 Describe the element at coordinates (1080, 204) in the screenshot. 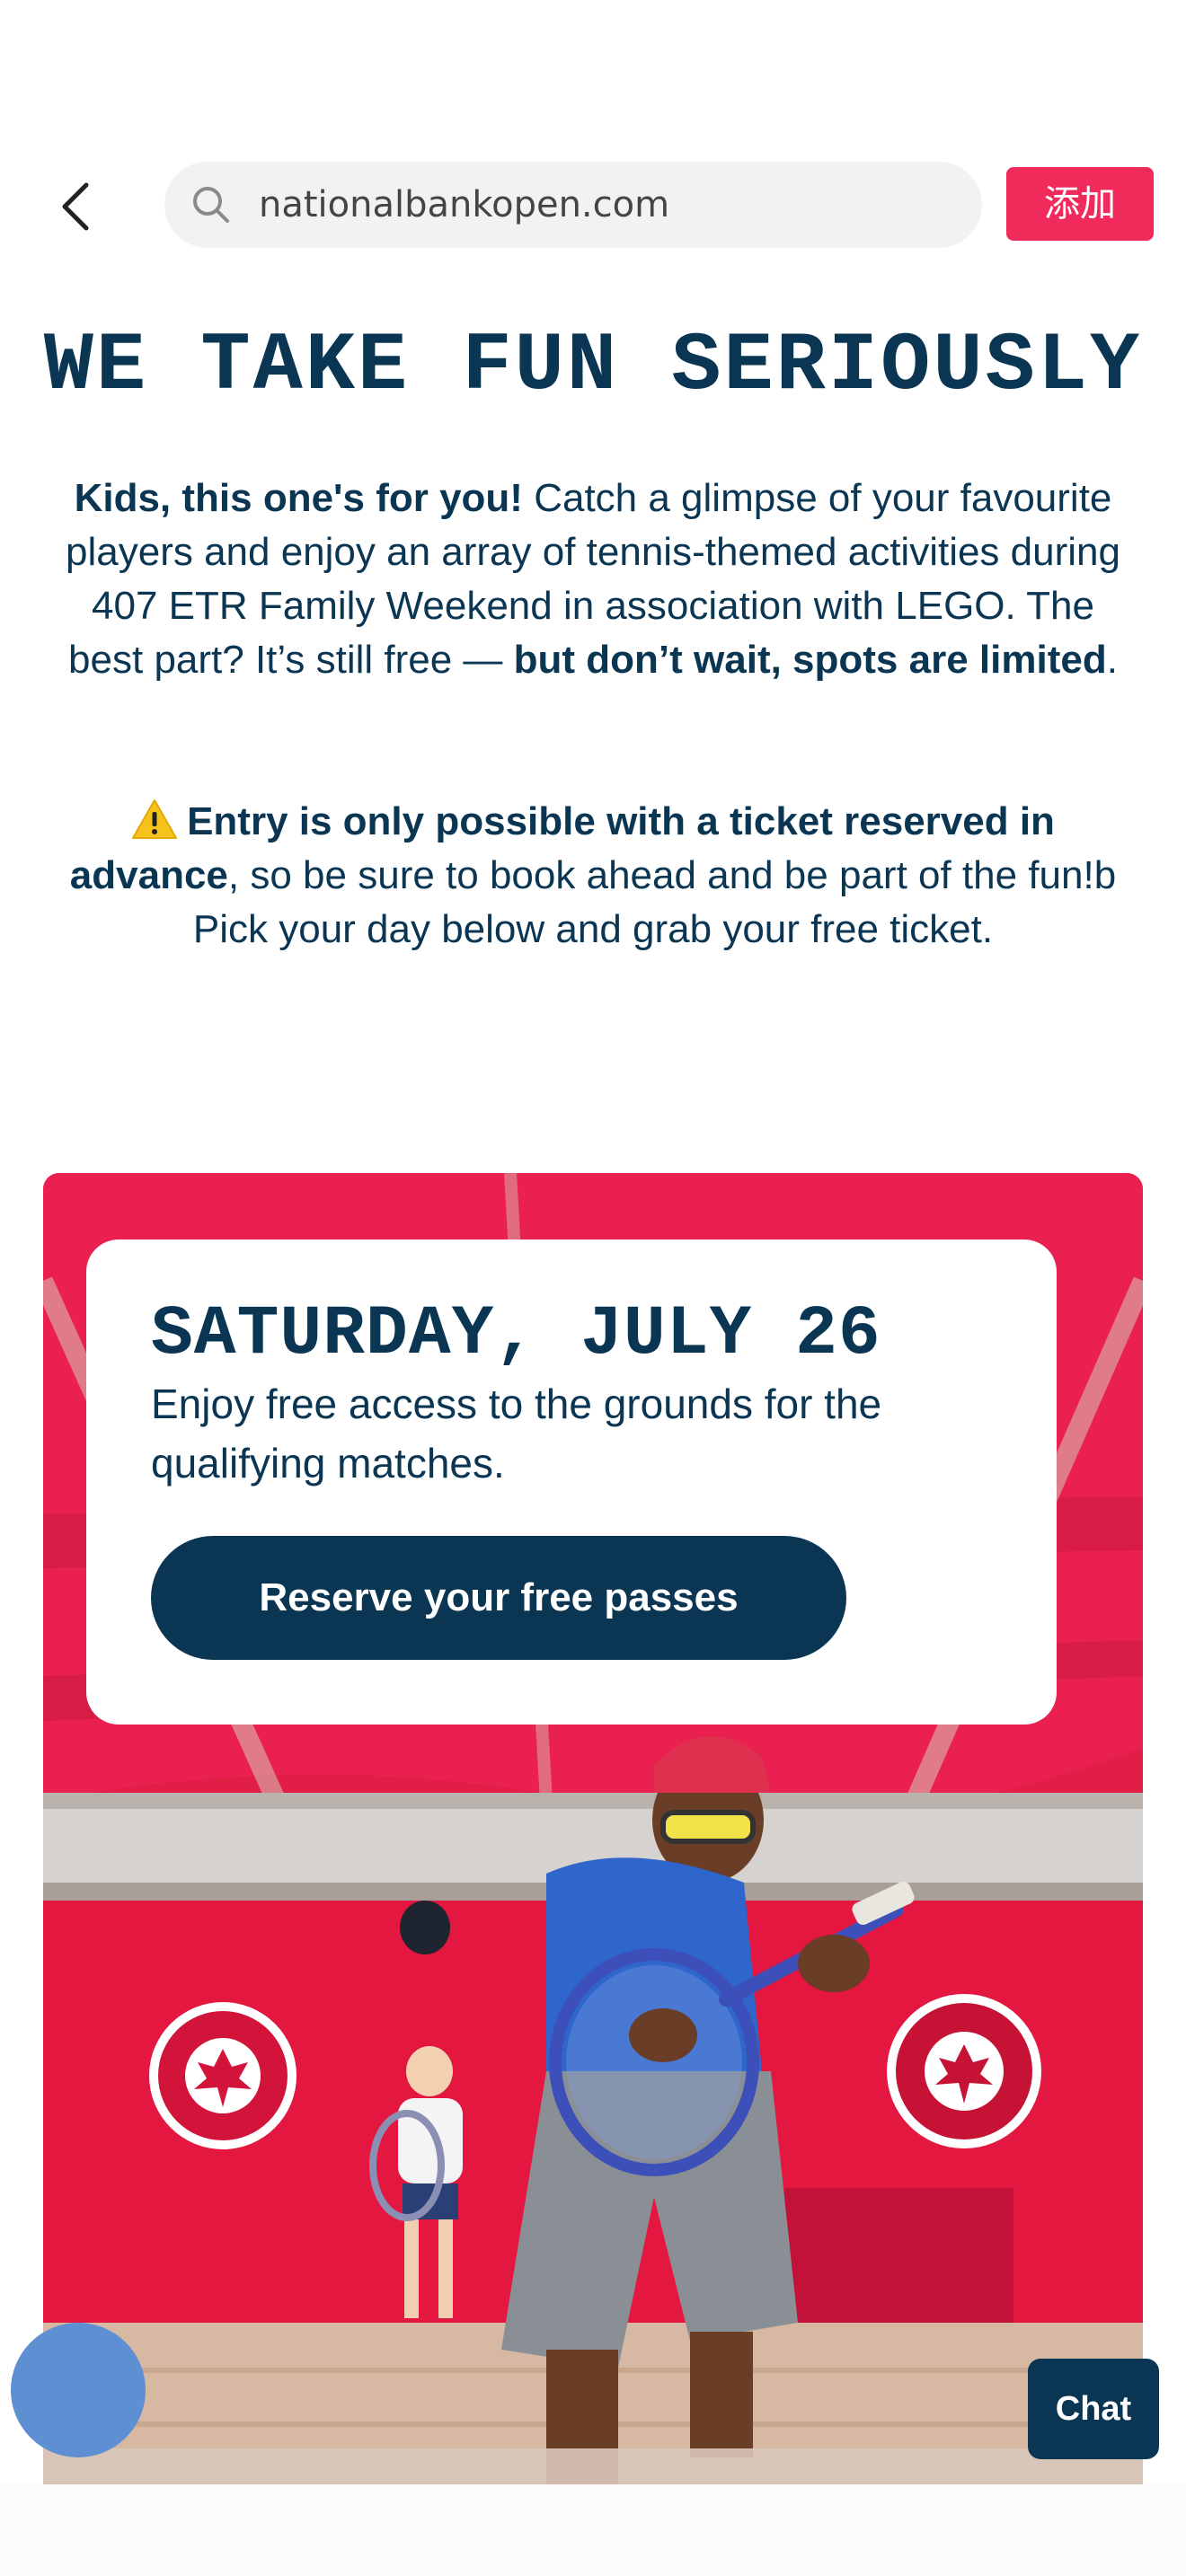

I see `add-button: 添加` at that location.